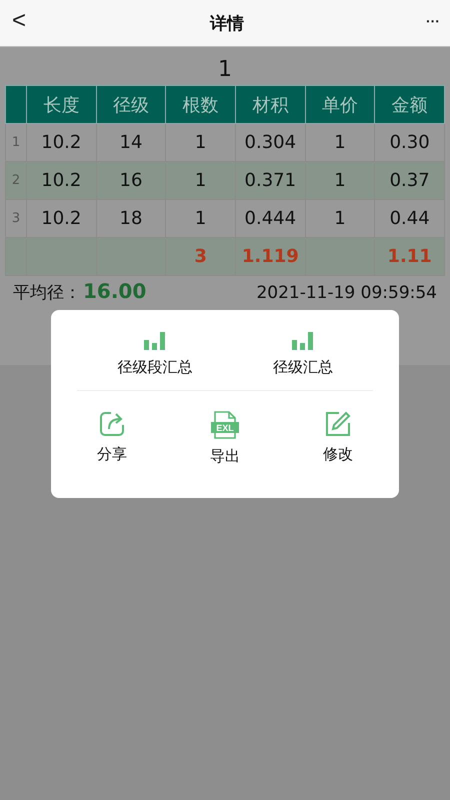 The image size is (450, 800). What do you see at coordinates (225, 70) in the screenshot?
I see `record-title: 1` at bounding box center [225, 70].